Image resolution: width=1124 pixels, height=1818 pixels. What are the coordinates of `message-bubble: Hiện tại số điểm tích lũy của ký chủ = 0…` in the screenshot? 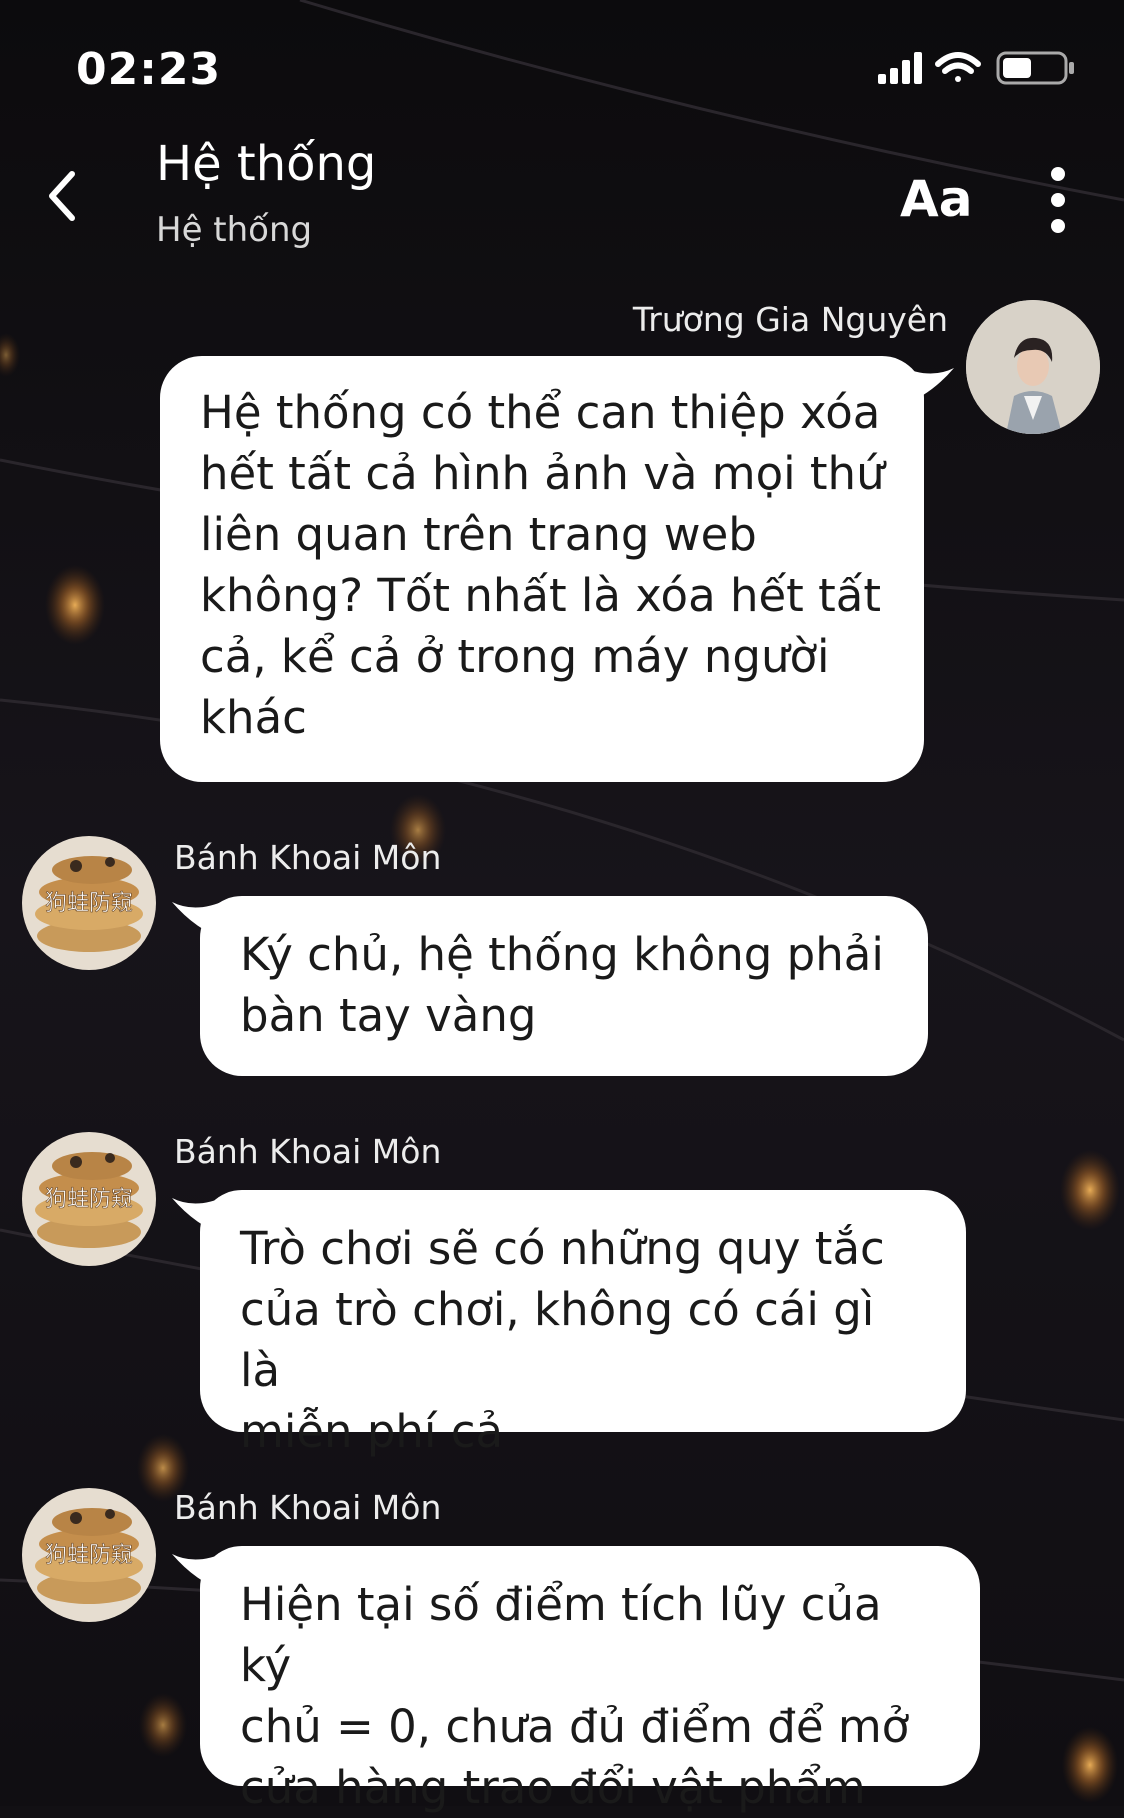 It's located at (590, 1680).